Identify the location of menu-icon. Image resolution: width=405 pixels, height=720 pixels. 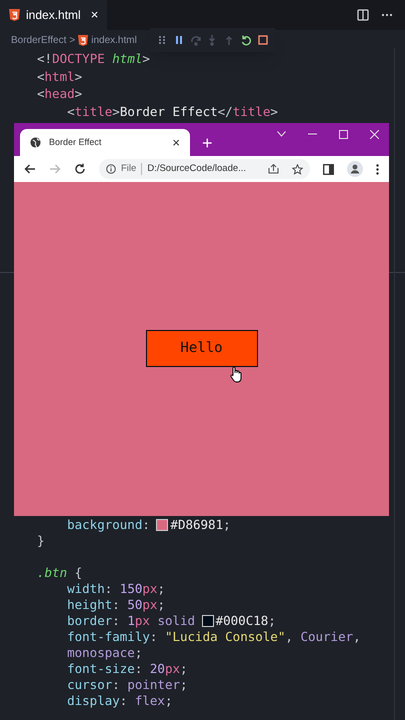
(377, 169).